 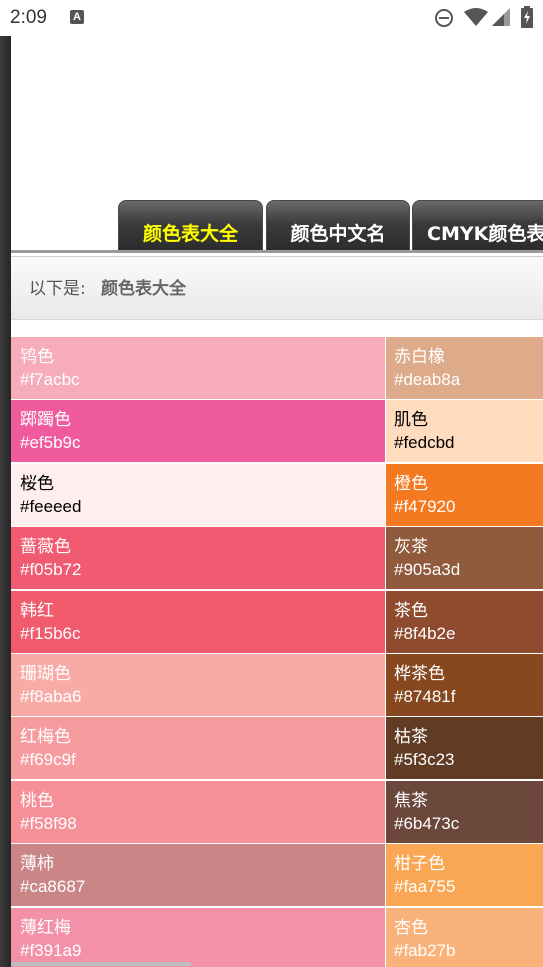 What do you see at coordinates (338, 226) in the screenshot?
I see `tab-chinese-color-names: 颜色中文名` at bounding box center [338, 226].